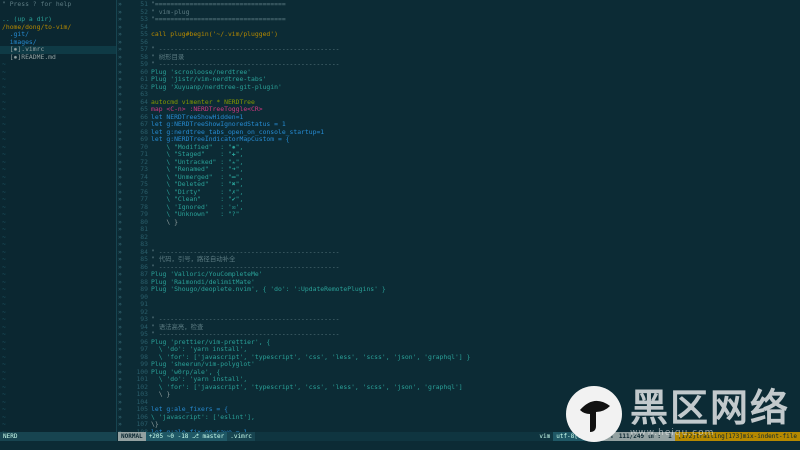  What do you see at coordinates (459, 297) in the screenshot?
I see `code-line: » 90` at bounding box center [459, 297].